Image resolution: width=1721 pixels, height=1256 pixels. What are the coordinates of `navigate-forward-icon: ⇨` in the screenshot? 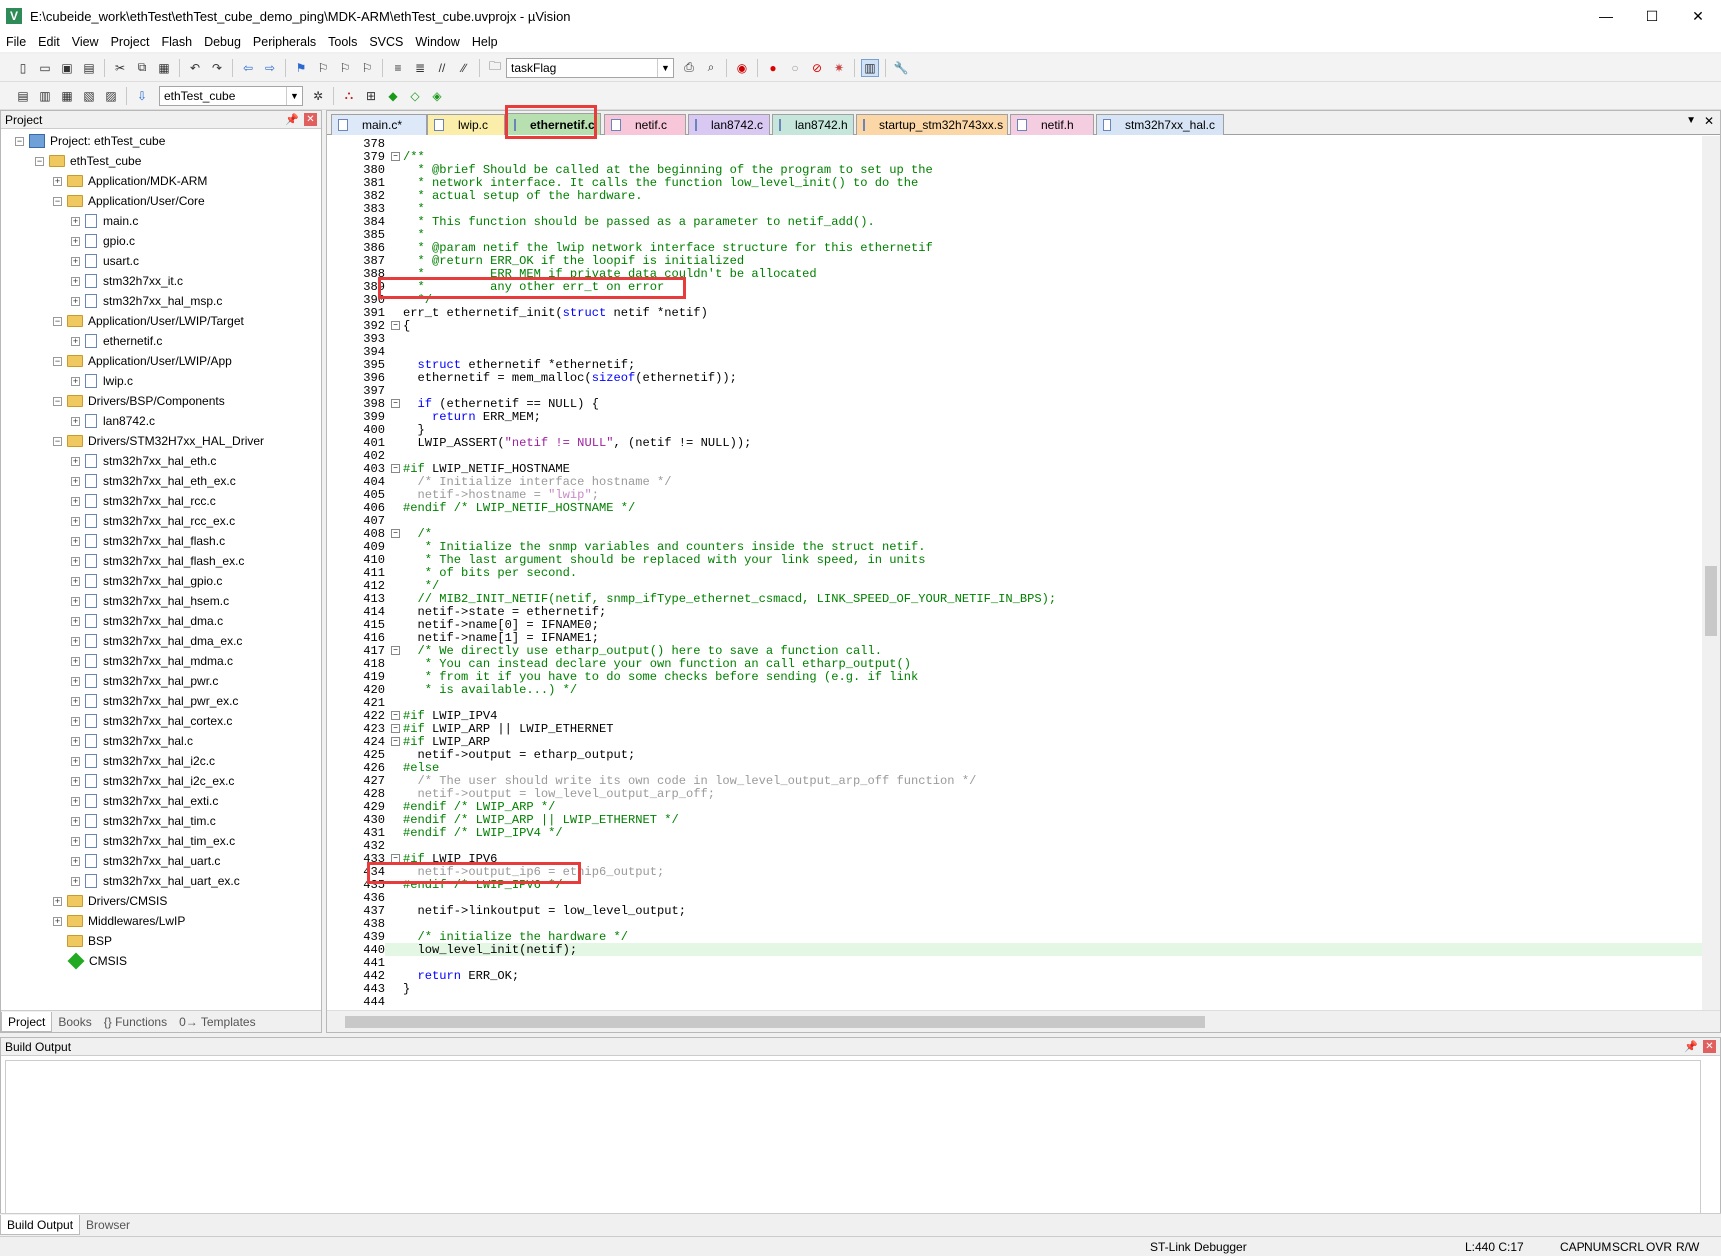 It's located at (270, 68).